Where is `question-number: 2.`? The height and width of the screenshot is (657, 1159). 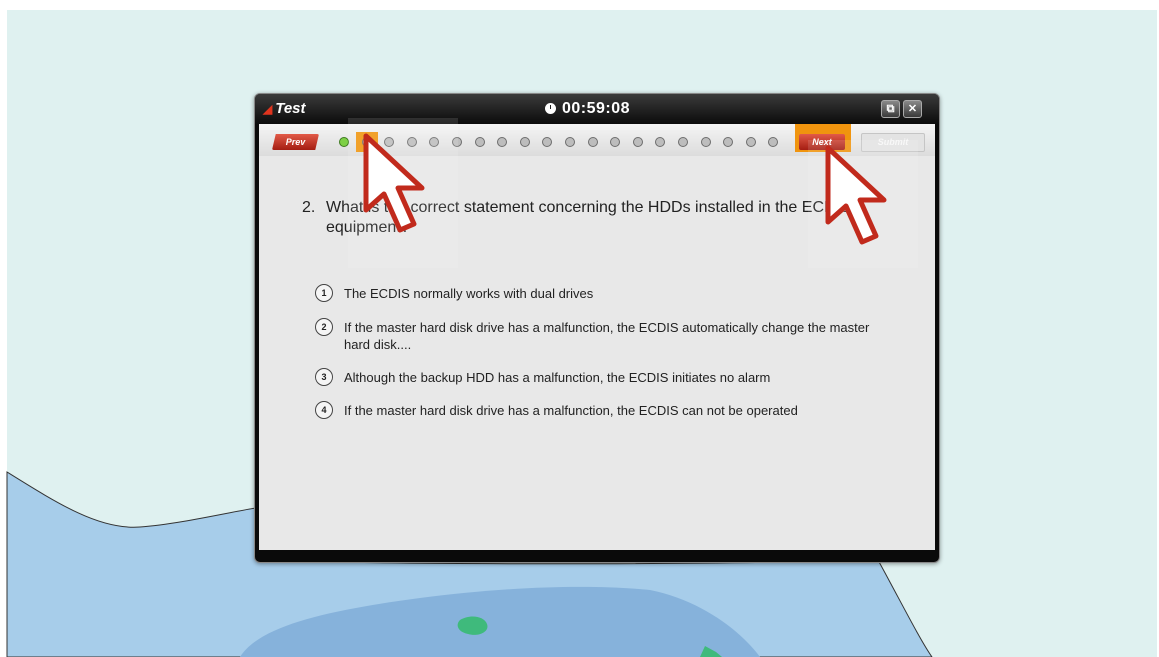
question-number: 2. is located at coordinates (309, 207).